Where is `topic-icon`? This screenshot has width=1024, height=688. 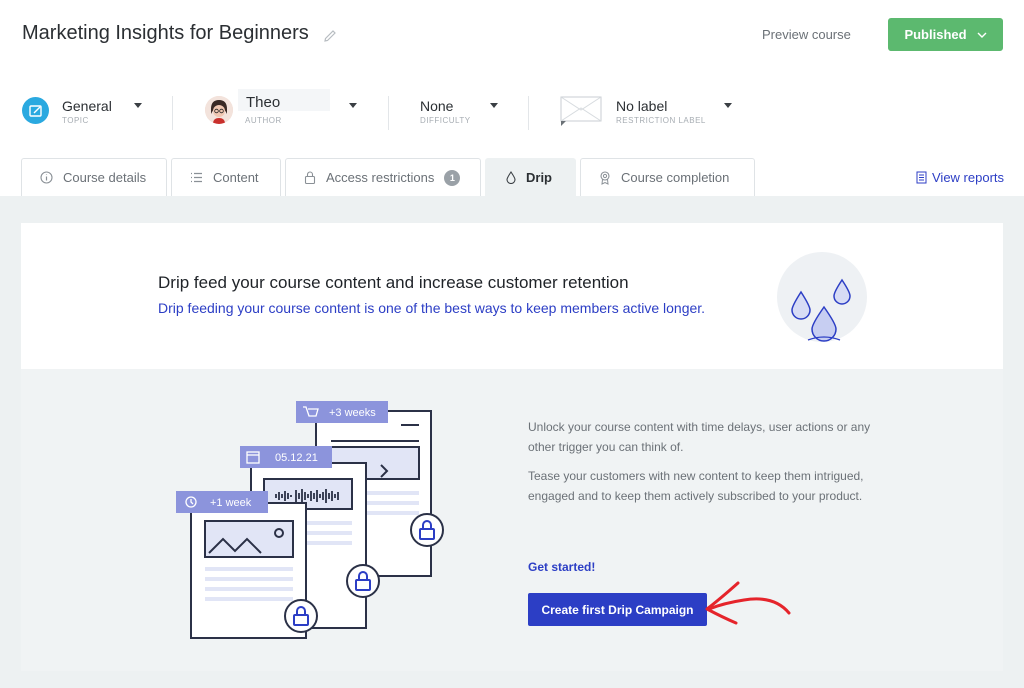
topic-icon is located at coordinates (35, 110).